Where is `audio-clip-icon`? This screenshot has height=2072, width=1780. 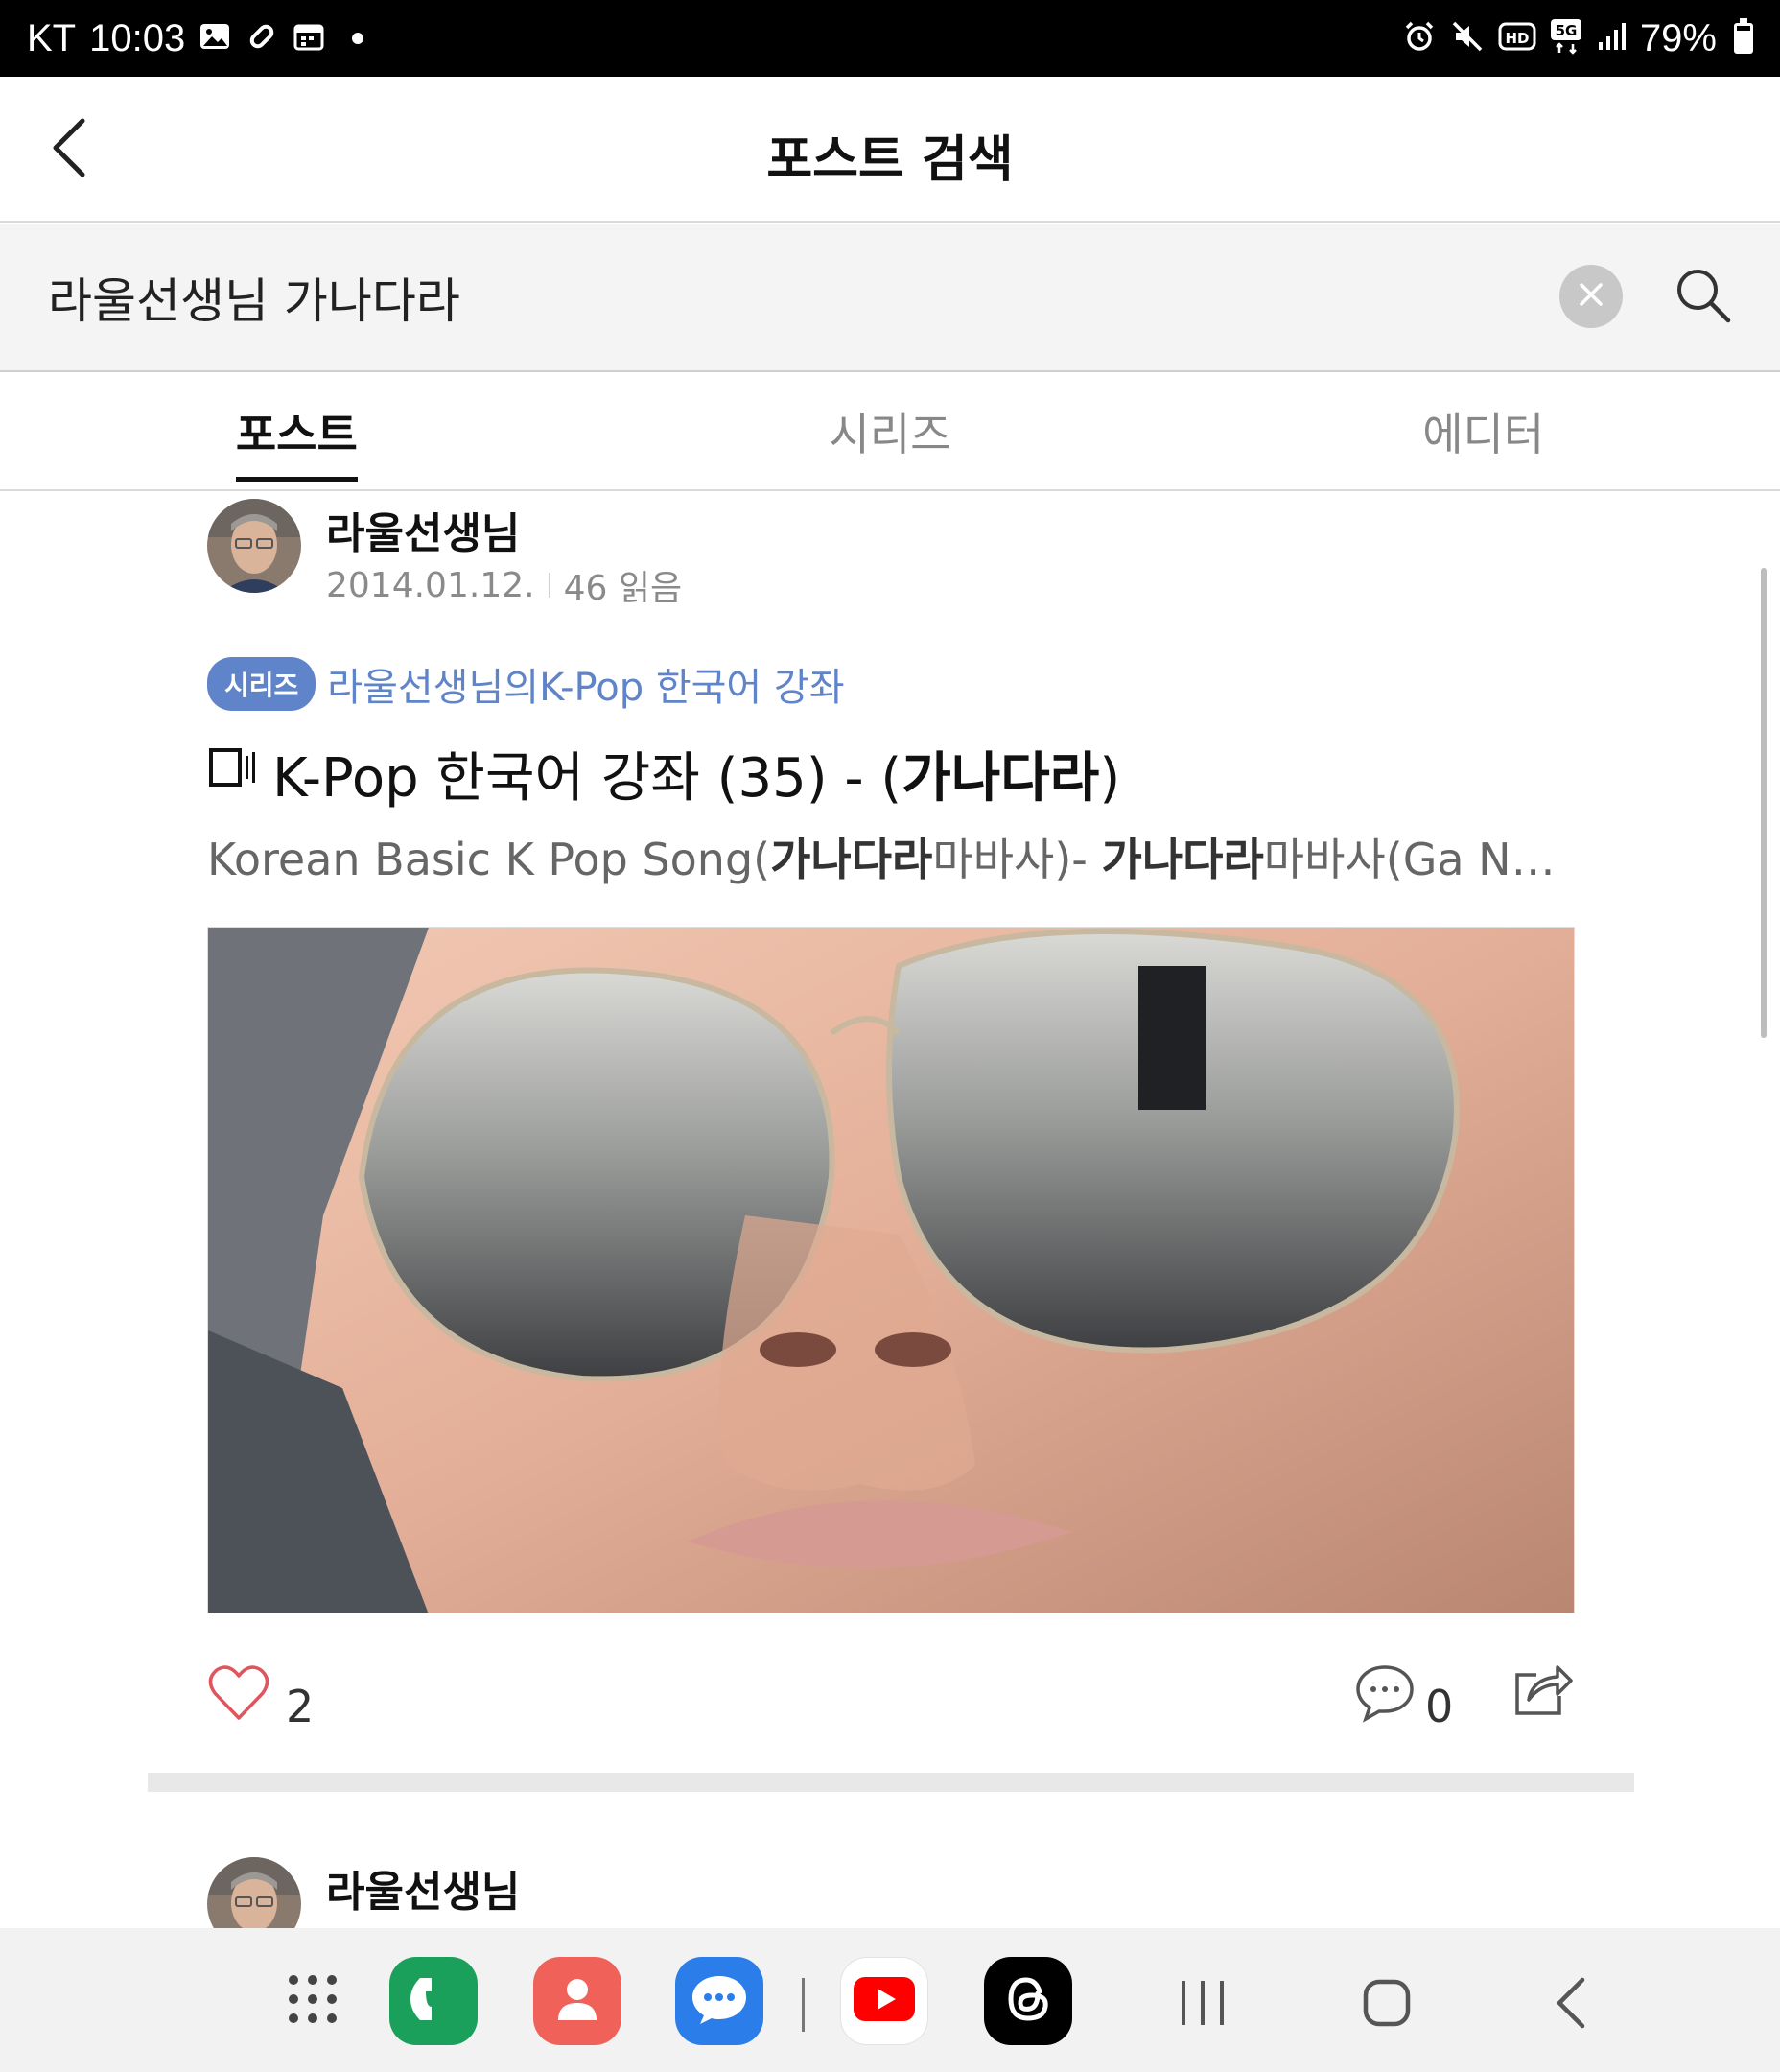
audio-clip-icon is located at coordinates (232, 774).